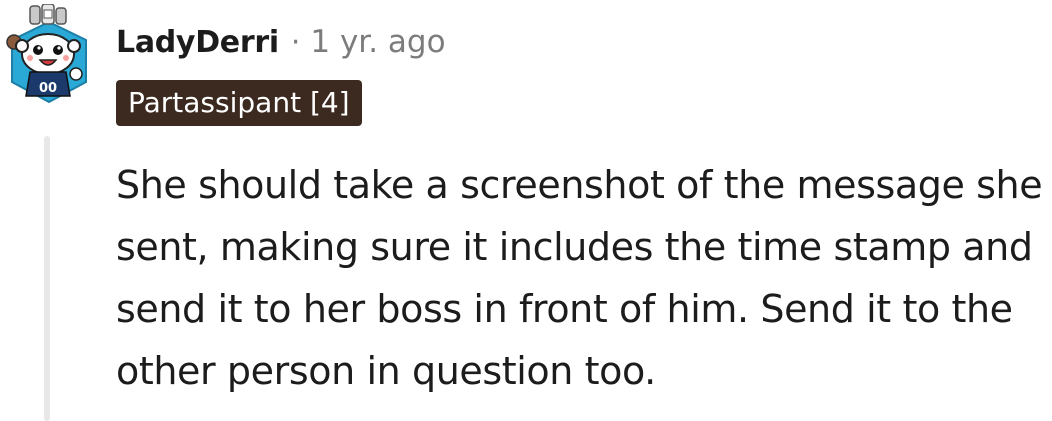  I want to click on jersey-number: 00, so click(48, 88).